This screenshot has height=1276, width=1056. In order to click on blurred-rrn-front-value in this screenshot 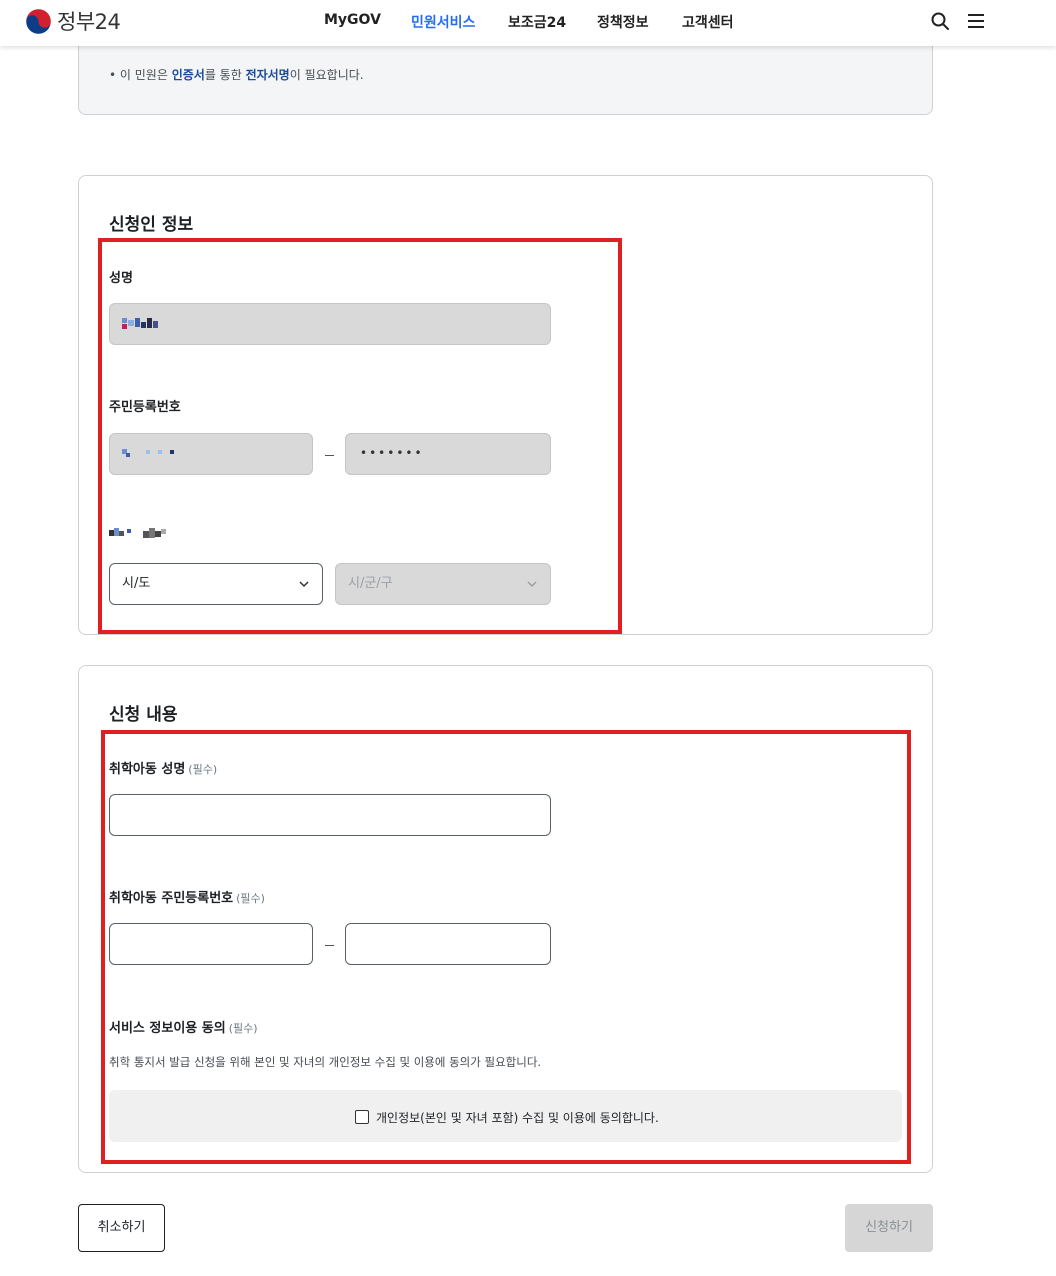, I will do `click(148, 453)`.